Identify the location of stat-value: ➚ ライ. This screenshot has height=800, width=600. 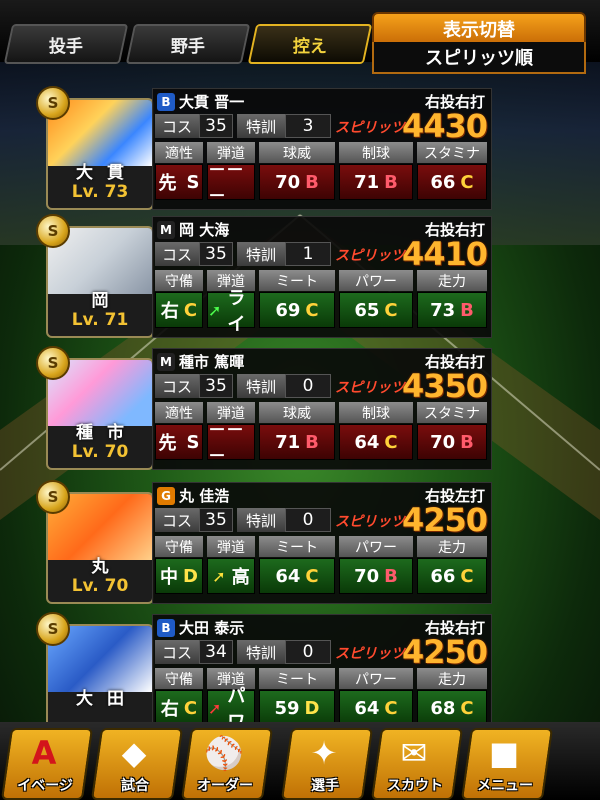
(231, 311).